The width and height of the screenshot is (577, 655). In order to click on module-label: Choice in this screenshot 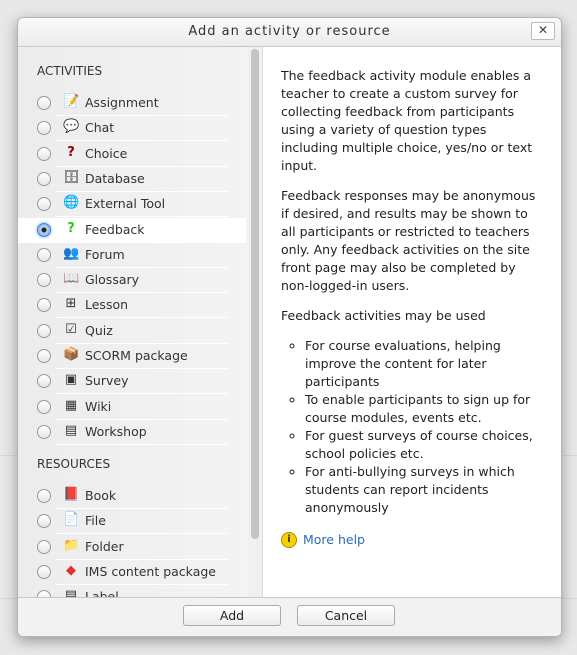, I will do `click(106, 153)`.